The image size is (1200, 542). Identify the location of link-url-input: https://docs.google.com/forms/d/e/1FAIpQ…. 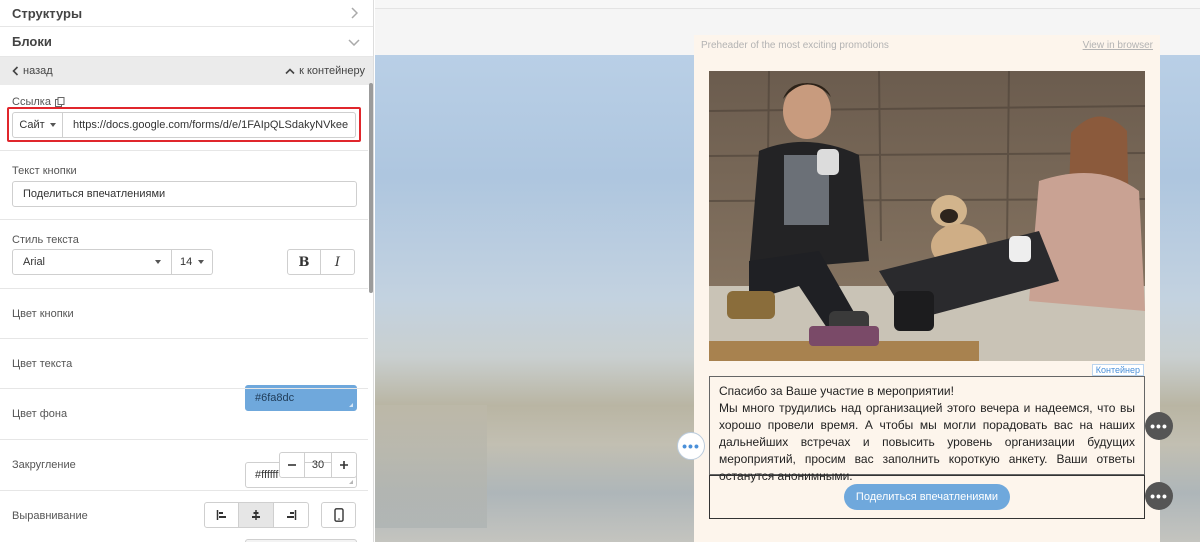
(209, 125).